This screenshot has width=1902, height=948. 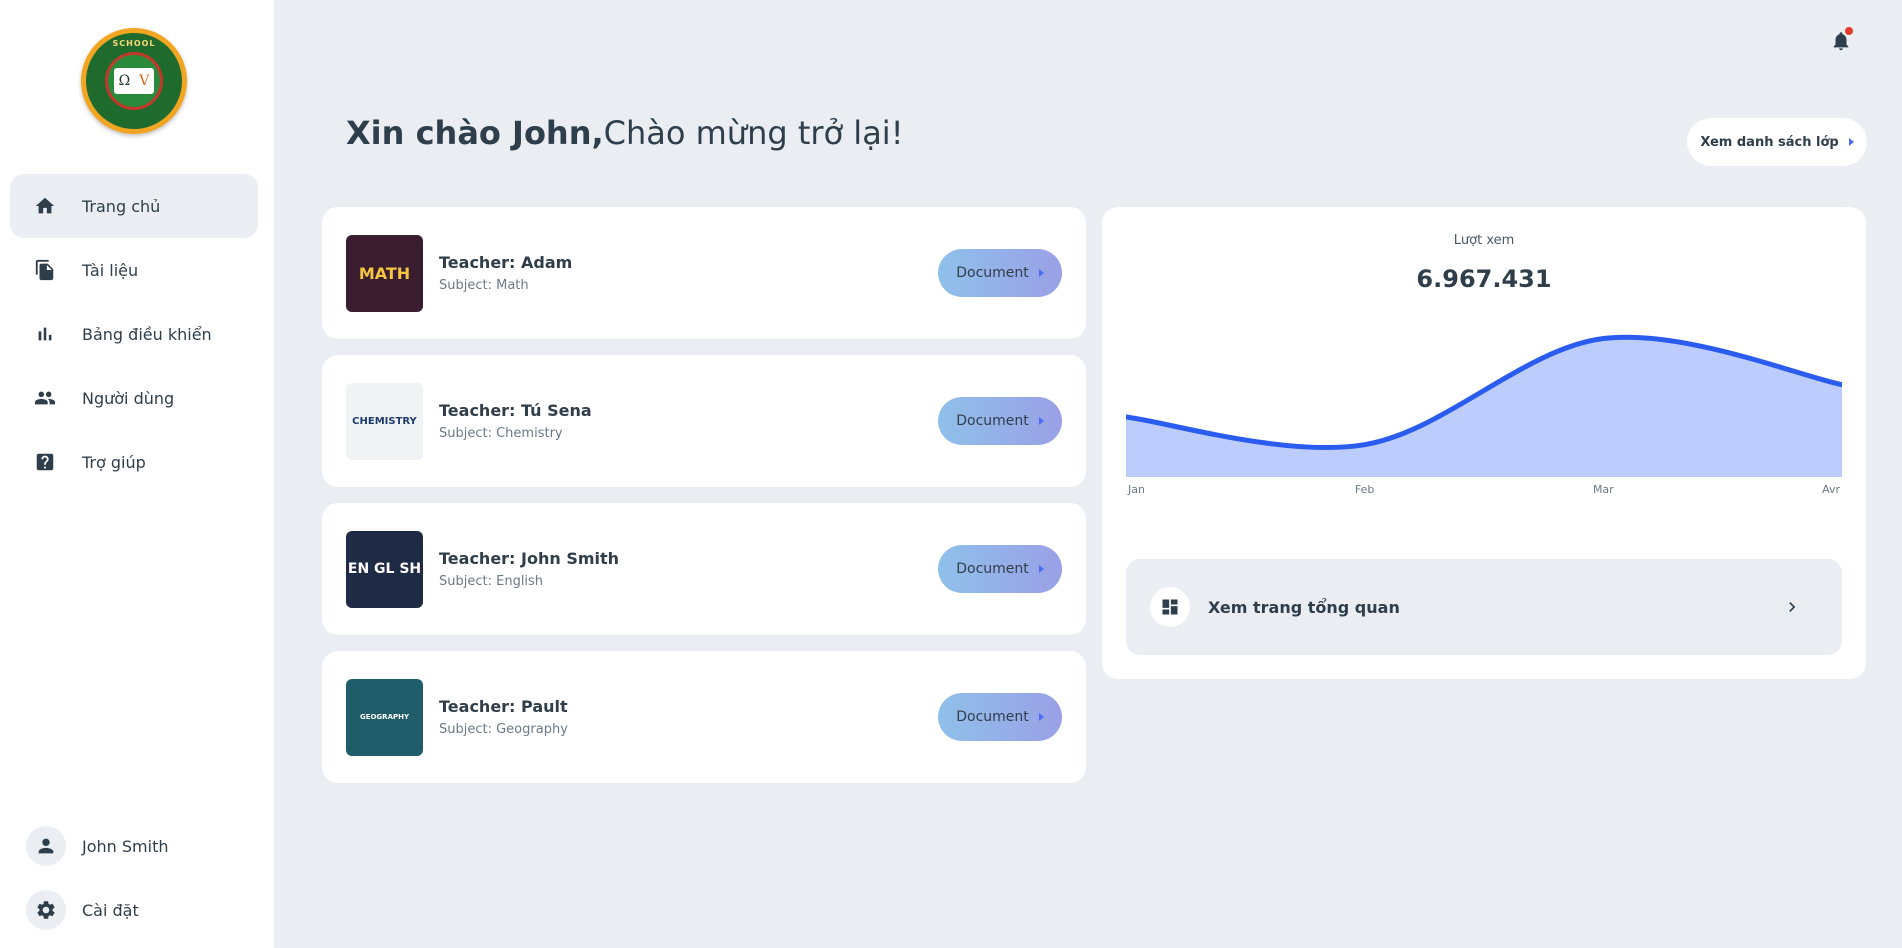 I want to click on thumbnail-text: GEOGRAPHY, so click(x=384, y=717).